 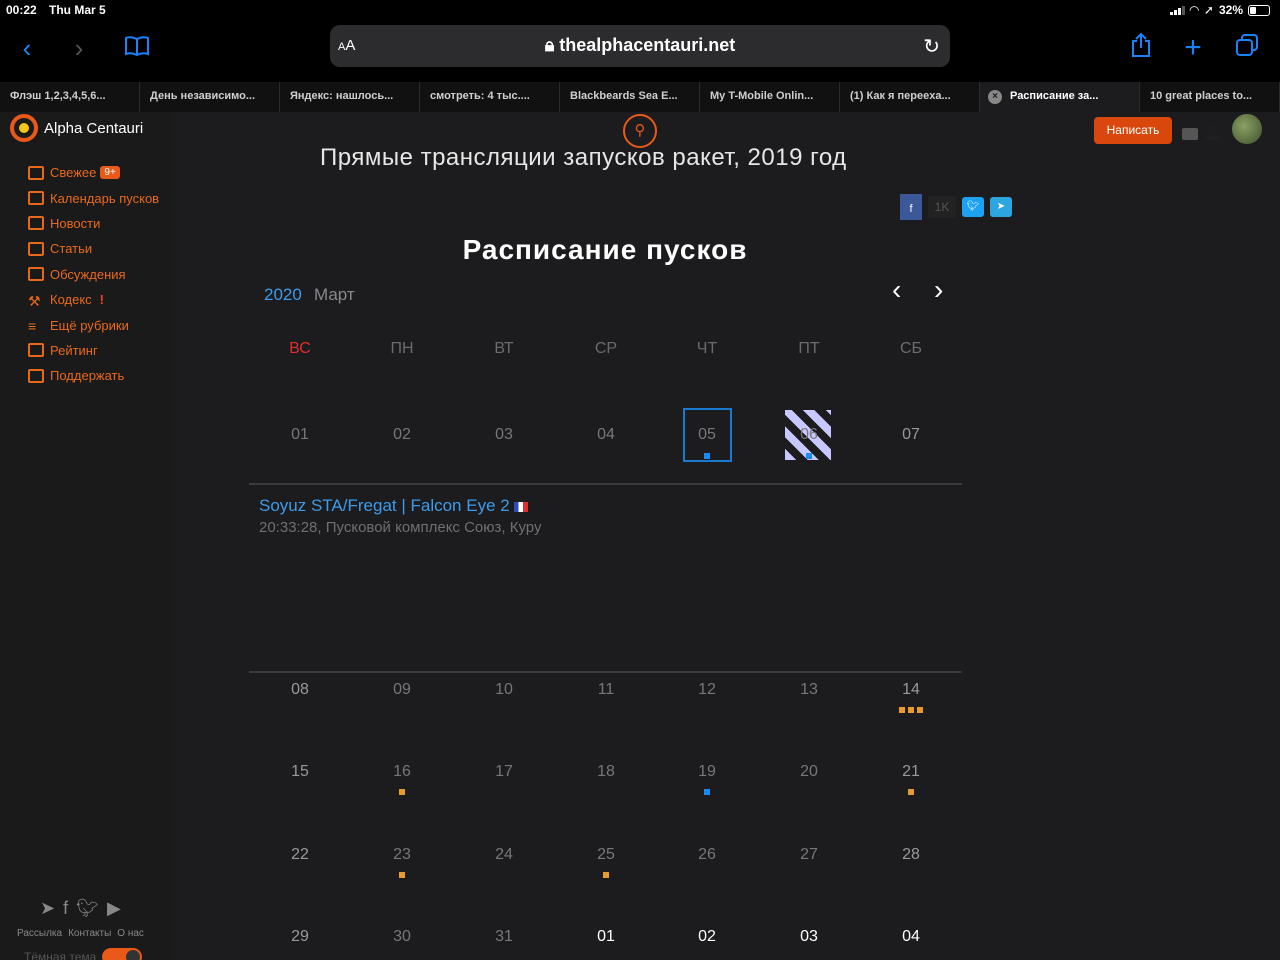 What do you see at coordinates (65, 908) in the screenshot?
I see `facebook-icon: f` at bounding box center [65, 908].